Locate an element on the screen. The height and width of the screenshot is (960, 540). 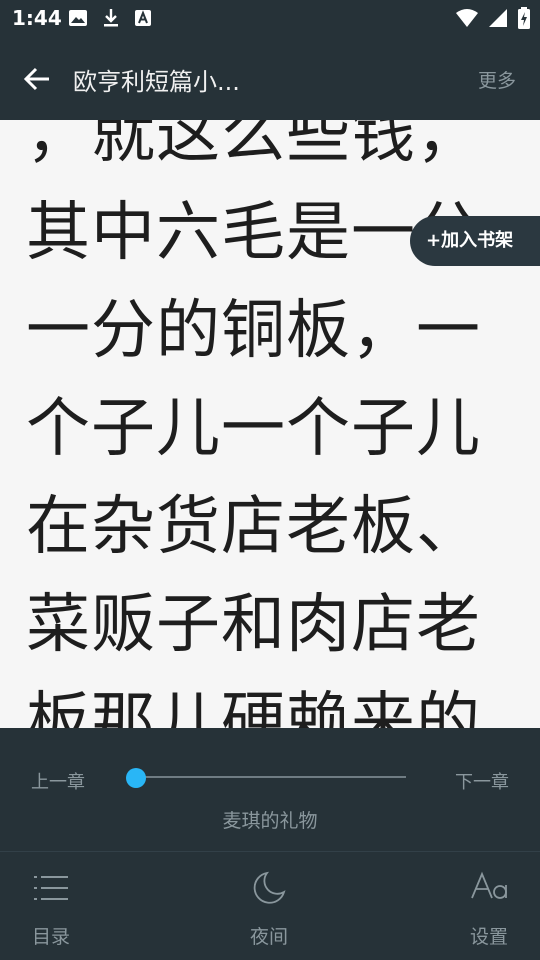
list-icon is located at coordinates (51, 888).